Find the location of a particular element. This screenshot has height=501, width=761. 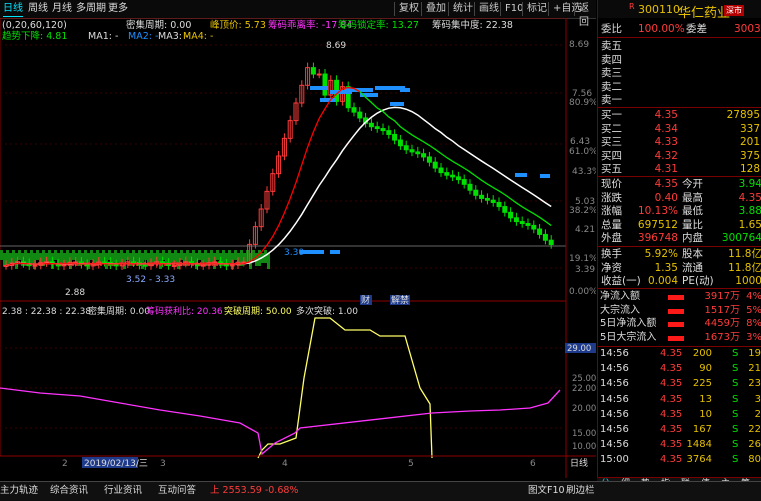

refresh-sidebar-button: 刷边栏 is located at coordinates (580, 491).